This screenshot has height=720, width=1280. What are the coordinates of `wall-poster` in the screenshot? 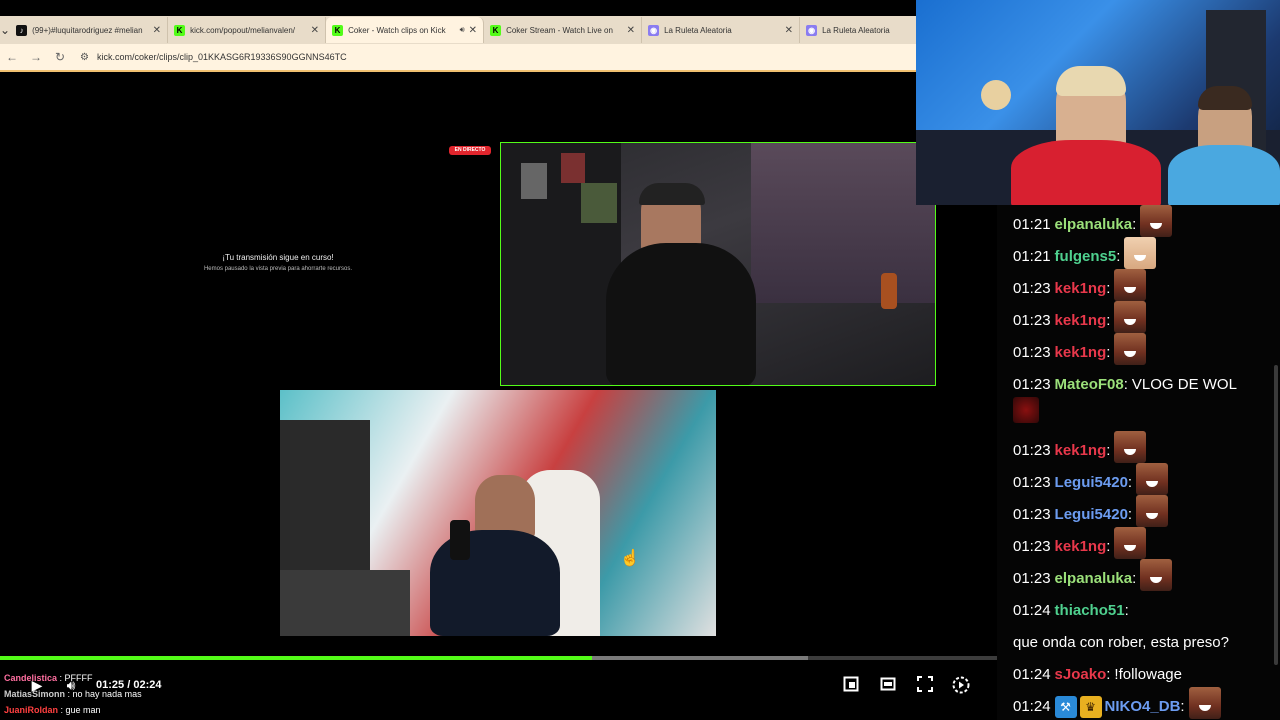 It's located at (534, 181).